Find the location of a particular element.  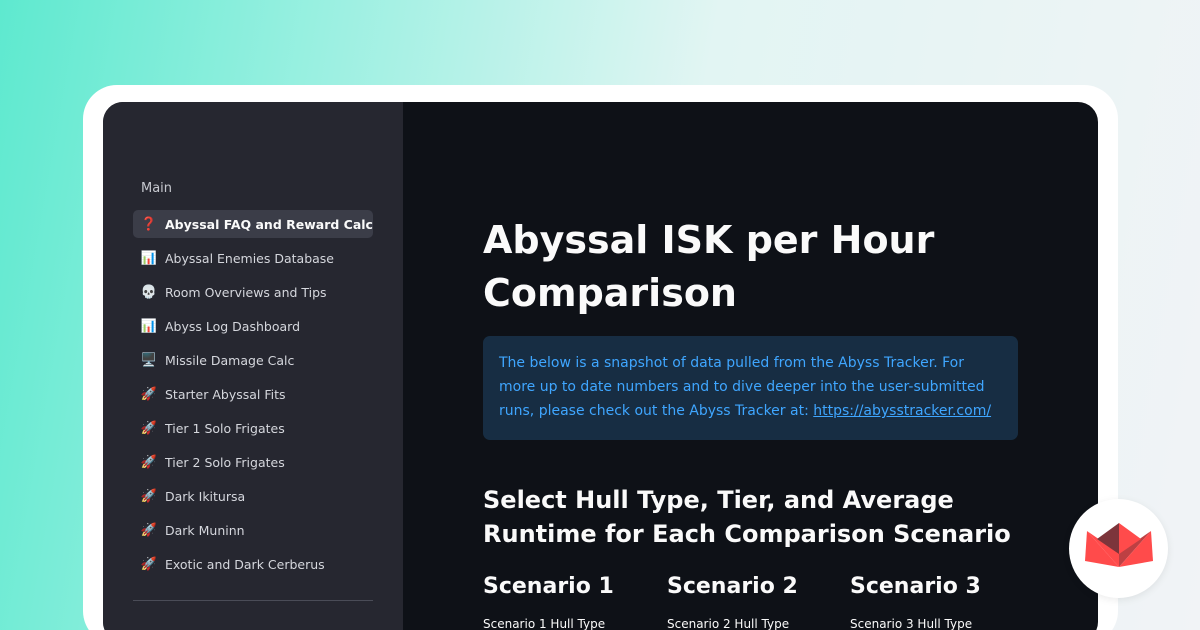

page-title: Abyssal ISK per Hour Comparison is located at coordinates (709, 266).